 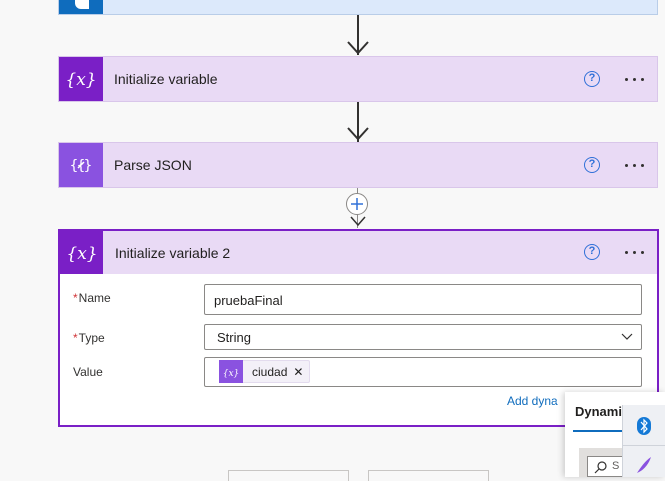 I want to click on parse-json-icon: { { }, so click(x=81, y=165).